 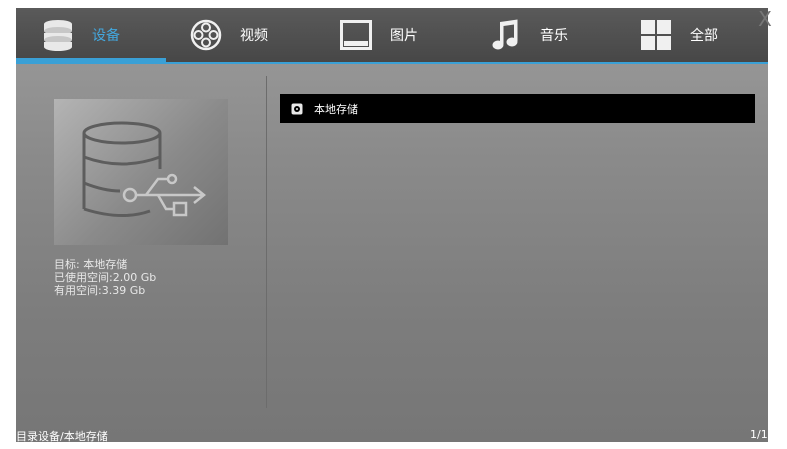 I want to click on page-indicator: 1/1, so click(x=759, y=434).